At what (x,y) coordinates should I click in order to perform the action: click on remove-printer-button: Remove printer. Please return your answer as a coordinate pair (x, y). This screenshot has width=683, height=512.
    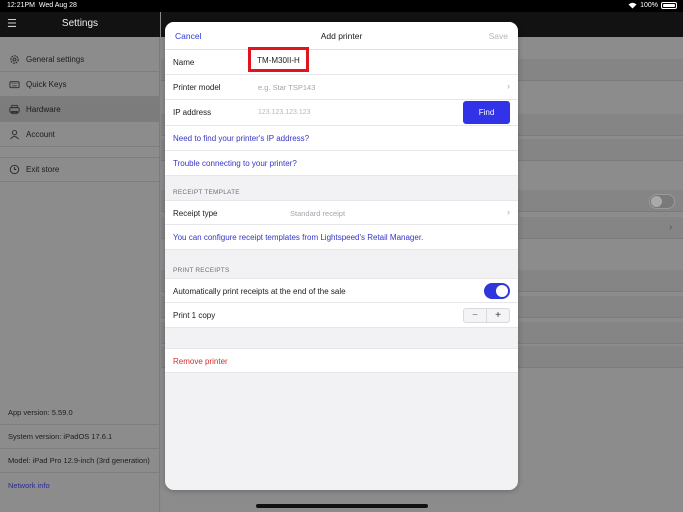
    Looking at the image, I should click on (200, 361).